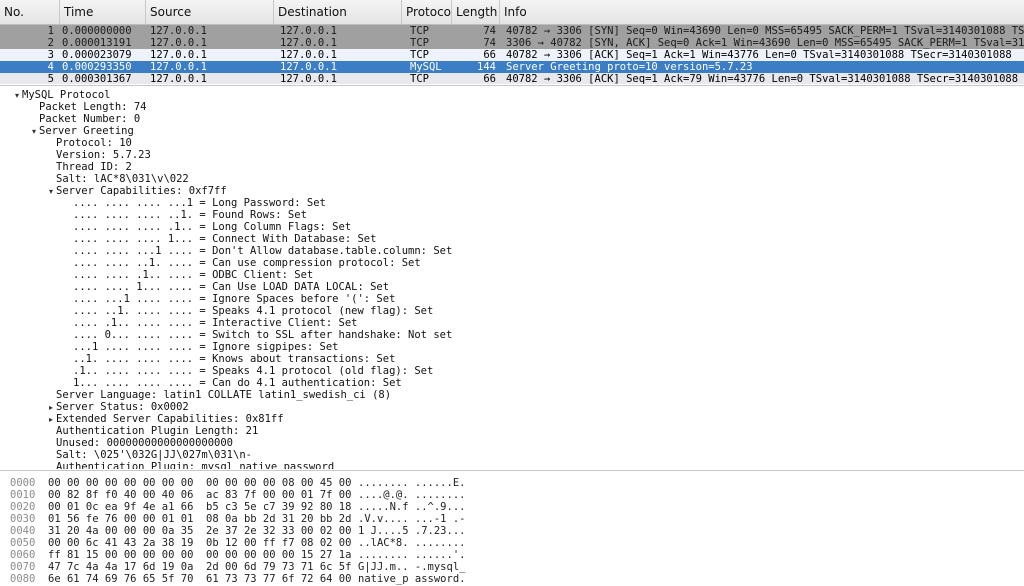 This screenshot has width=1024, height=586. I want to click on tree-item: Authentication Plugin Length: 21, so click(152, 431).